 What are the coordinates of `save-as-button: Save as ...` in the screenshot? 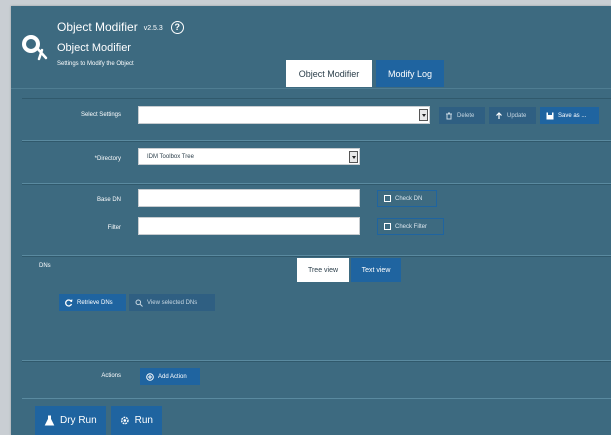 It's located at (569, 115).